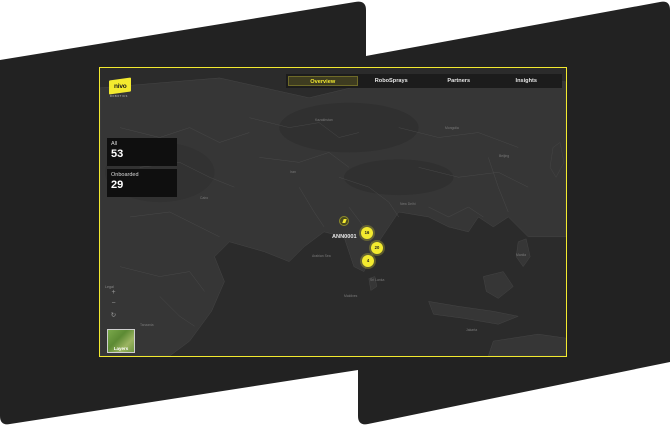 This screenshot has height=426, width=670. What do you see at coordinates (113, 304) in the screenshot?
I see `zoom-out-button: −` at bounding box center [113, 304].